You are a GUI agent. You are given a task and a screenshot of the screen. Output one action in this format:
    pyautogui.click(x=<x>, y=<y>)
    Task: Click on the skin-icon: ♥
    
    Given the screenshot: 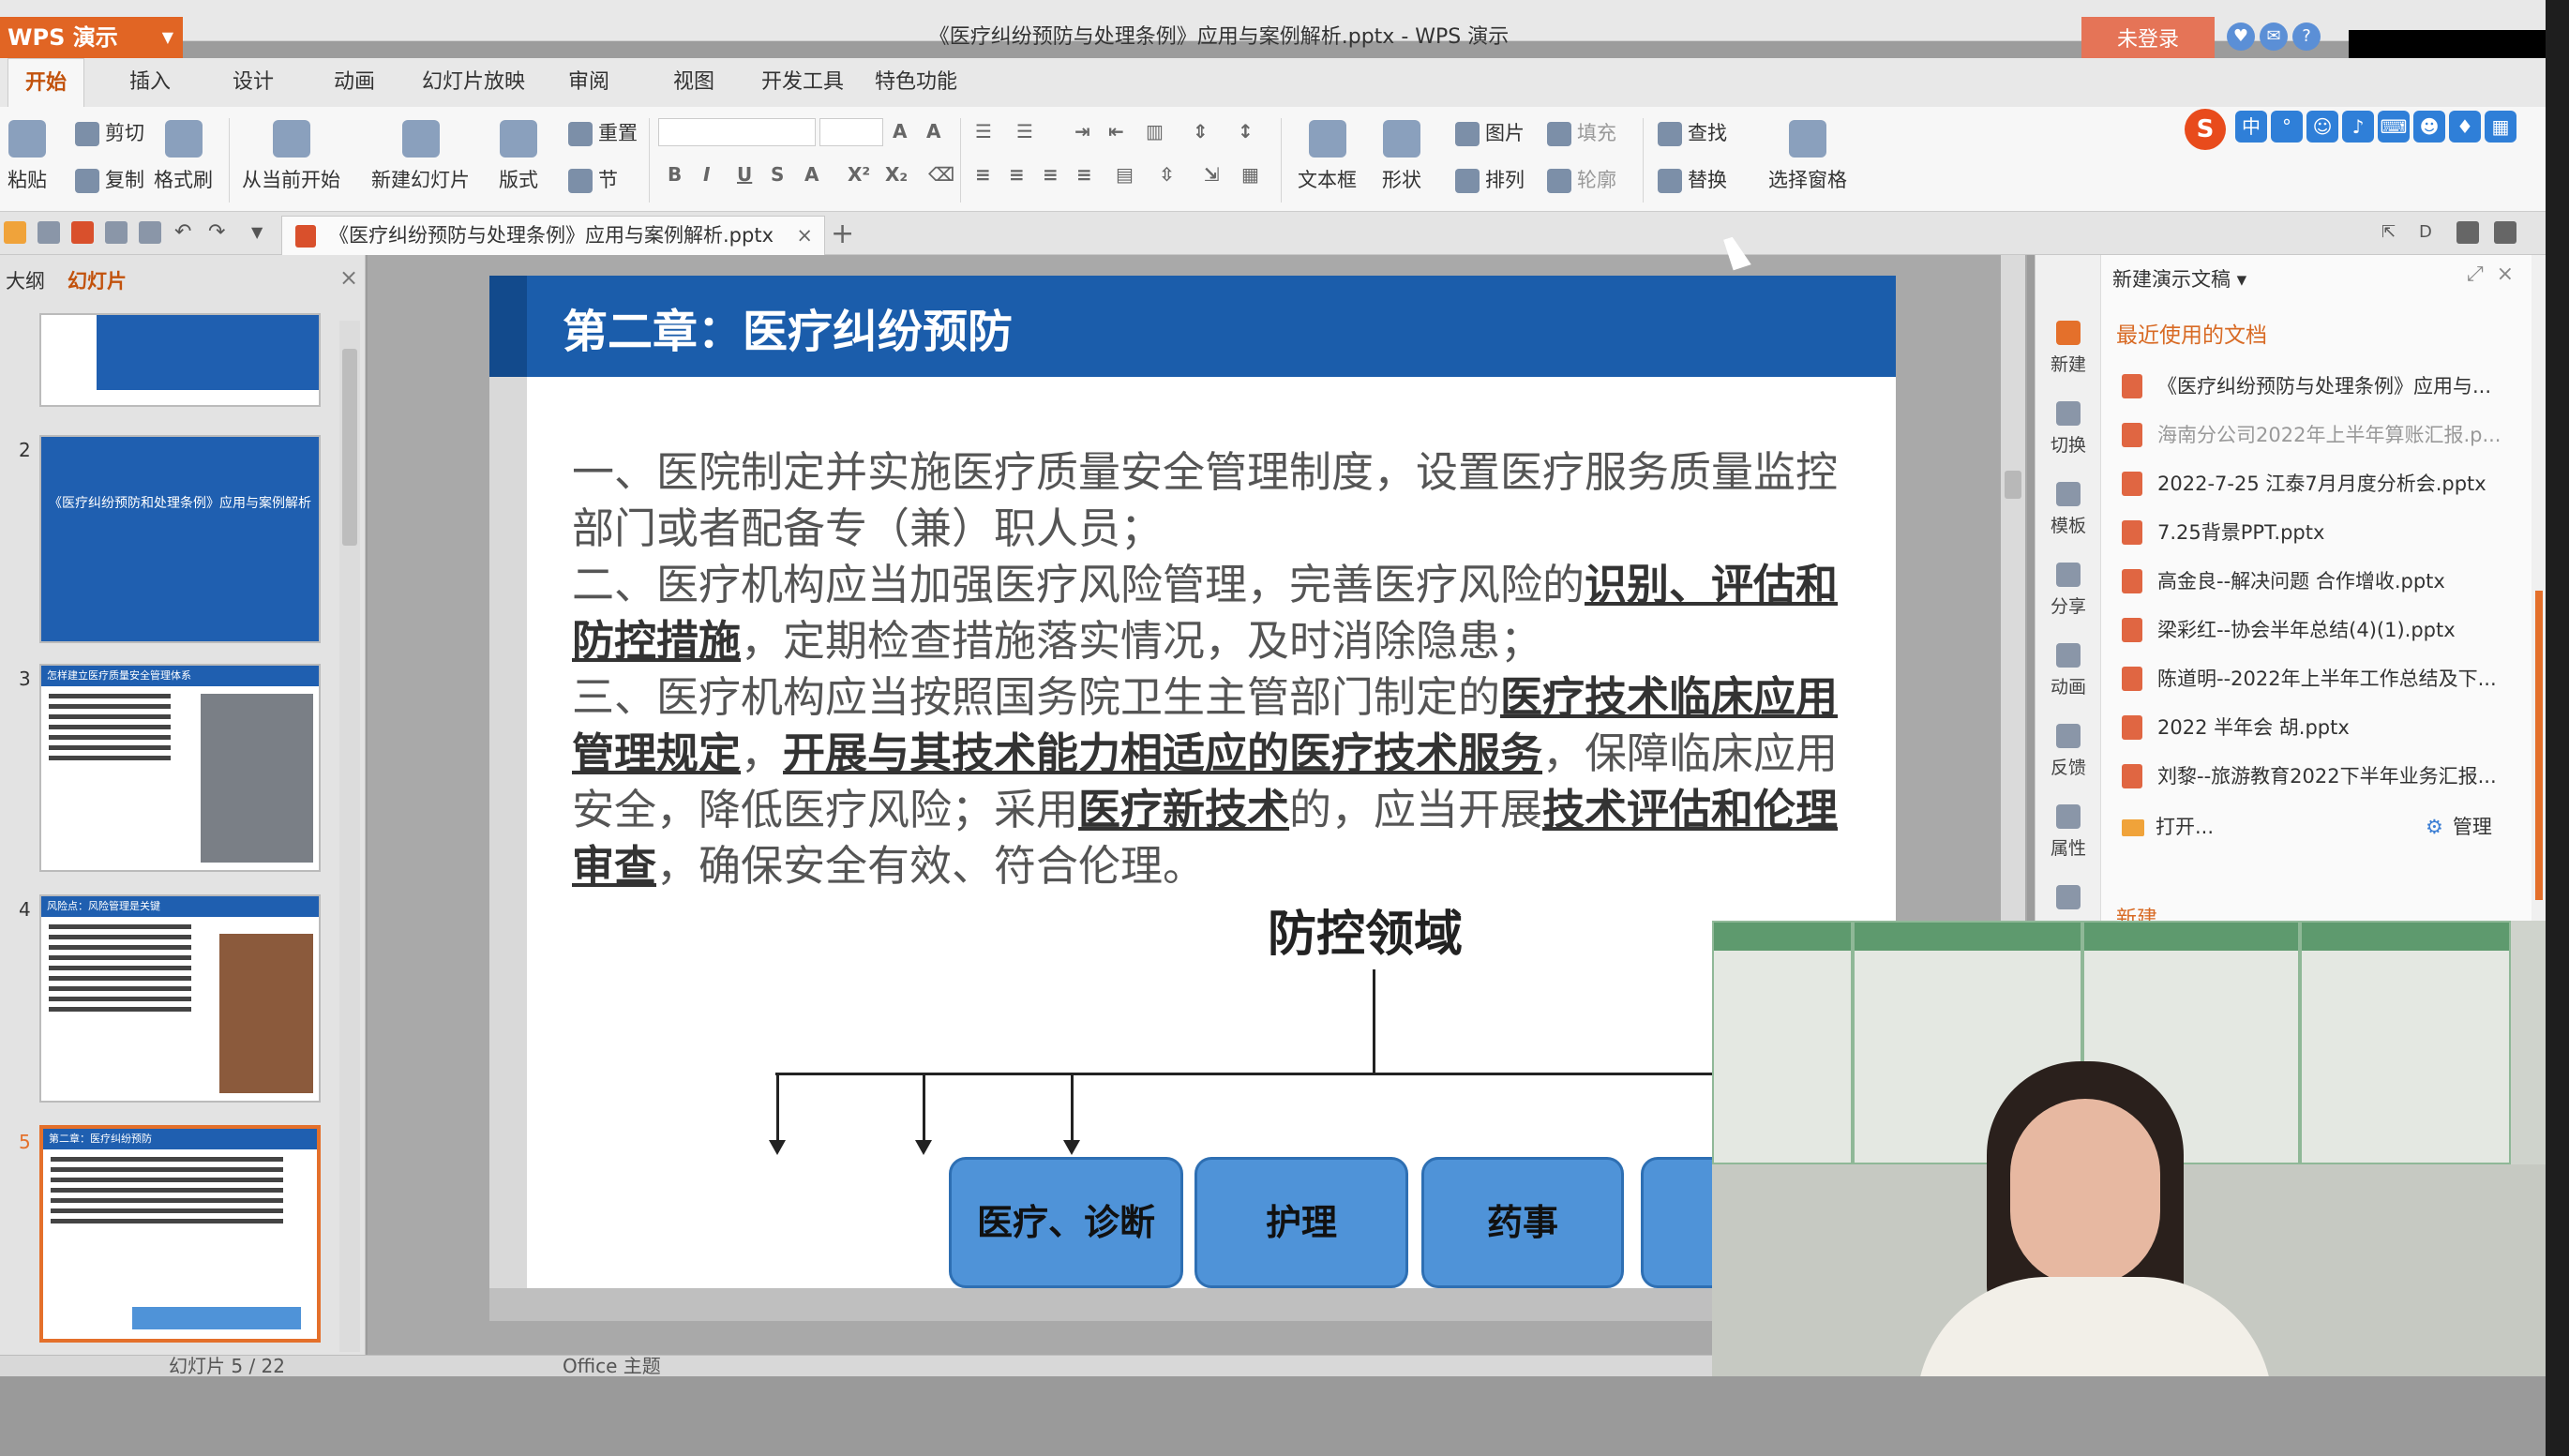 What is the action you would take?
    pyautogui.click(x=2241, y=37)
    